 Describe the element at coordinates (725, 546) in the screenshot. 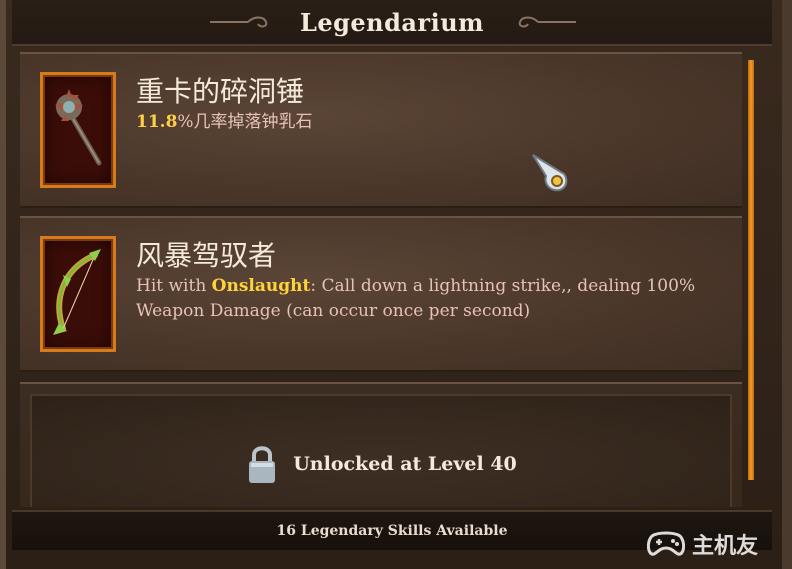

I see `watermark-text: 主机友` at that location.